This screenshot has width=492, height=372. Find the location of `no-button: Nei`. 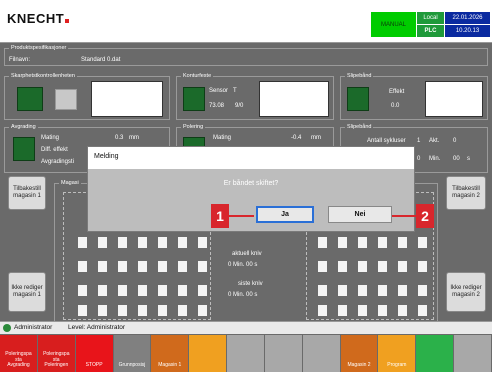

no-button: Nei is located at coordinates (360, 214).